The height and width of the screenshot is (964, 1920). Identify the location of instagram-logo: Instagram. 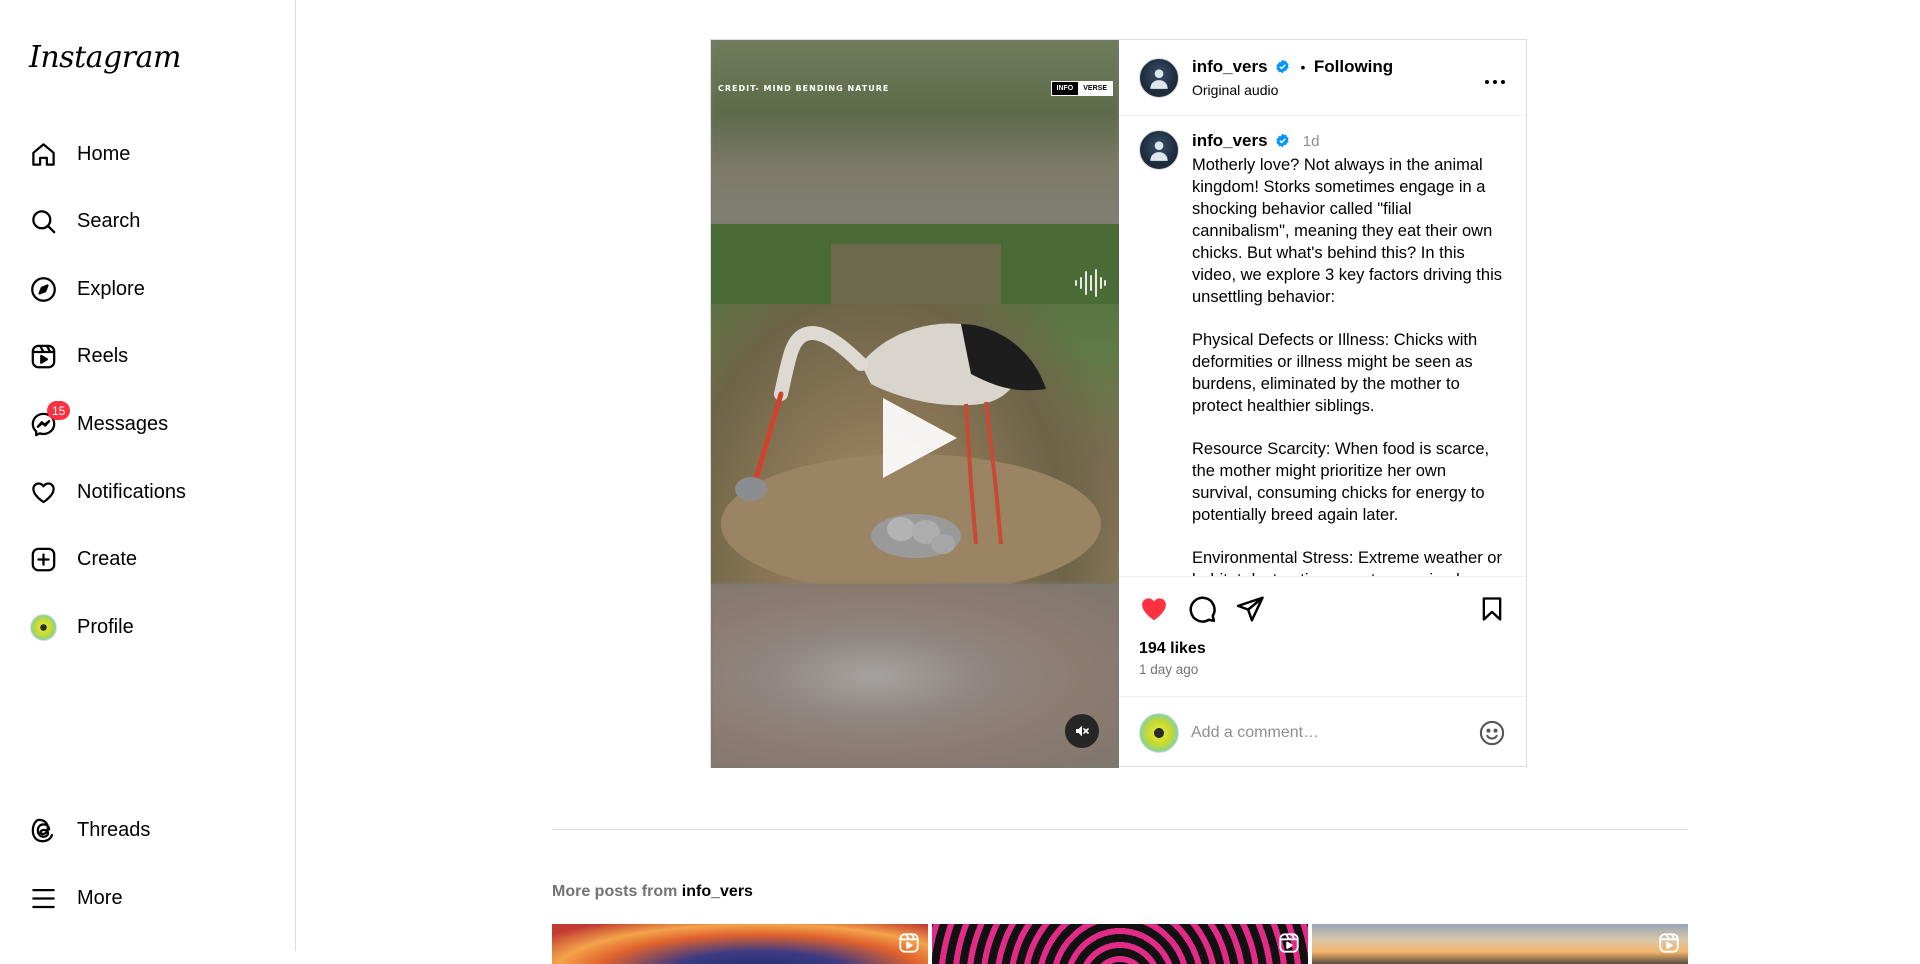
(105, 57).